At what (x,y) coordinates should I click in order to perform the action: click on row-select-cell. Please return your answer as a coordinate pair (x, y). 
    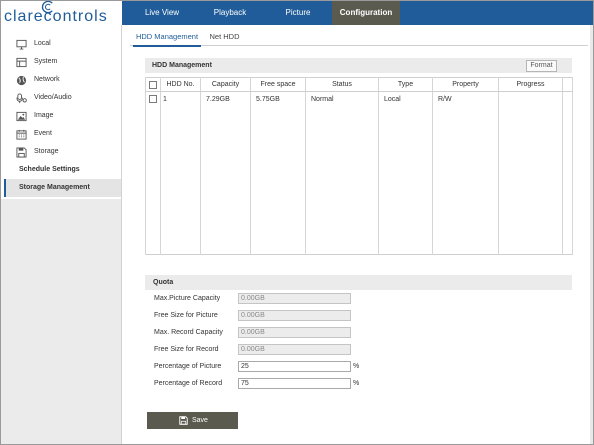
    Looking at the image, I should click on (153, 99).